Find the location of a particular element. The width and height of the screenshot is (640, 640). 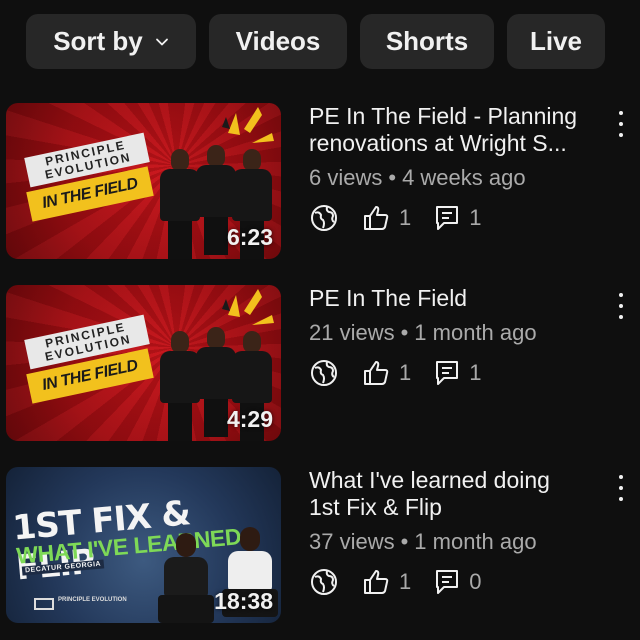

video-duration: 18:38 is located at coordinates (243, 601).